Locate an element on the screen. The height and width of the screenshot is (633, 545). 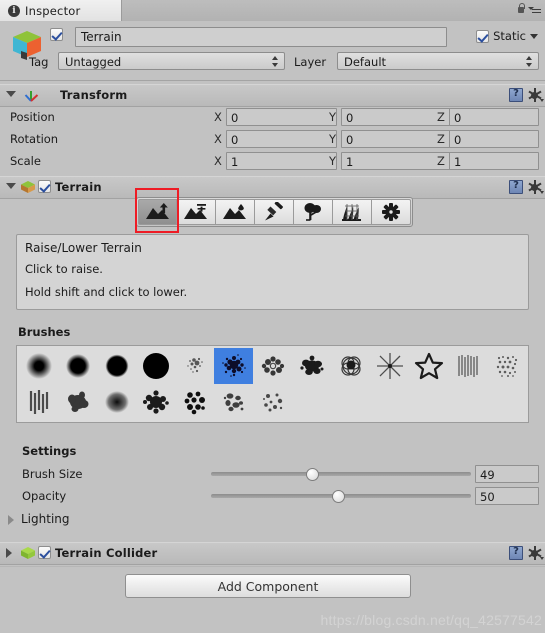
static-dropdown-icon is located at coordinates (534, 36).